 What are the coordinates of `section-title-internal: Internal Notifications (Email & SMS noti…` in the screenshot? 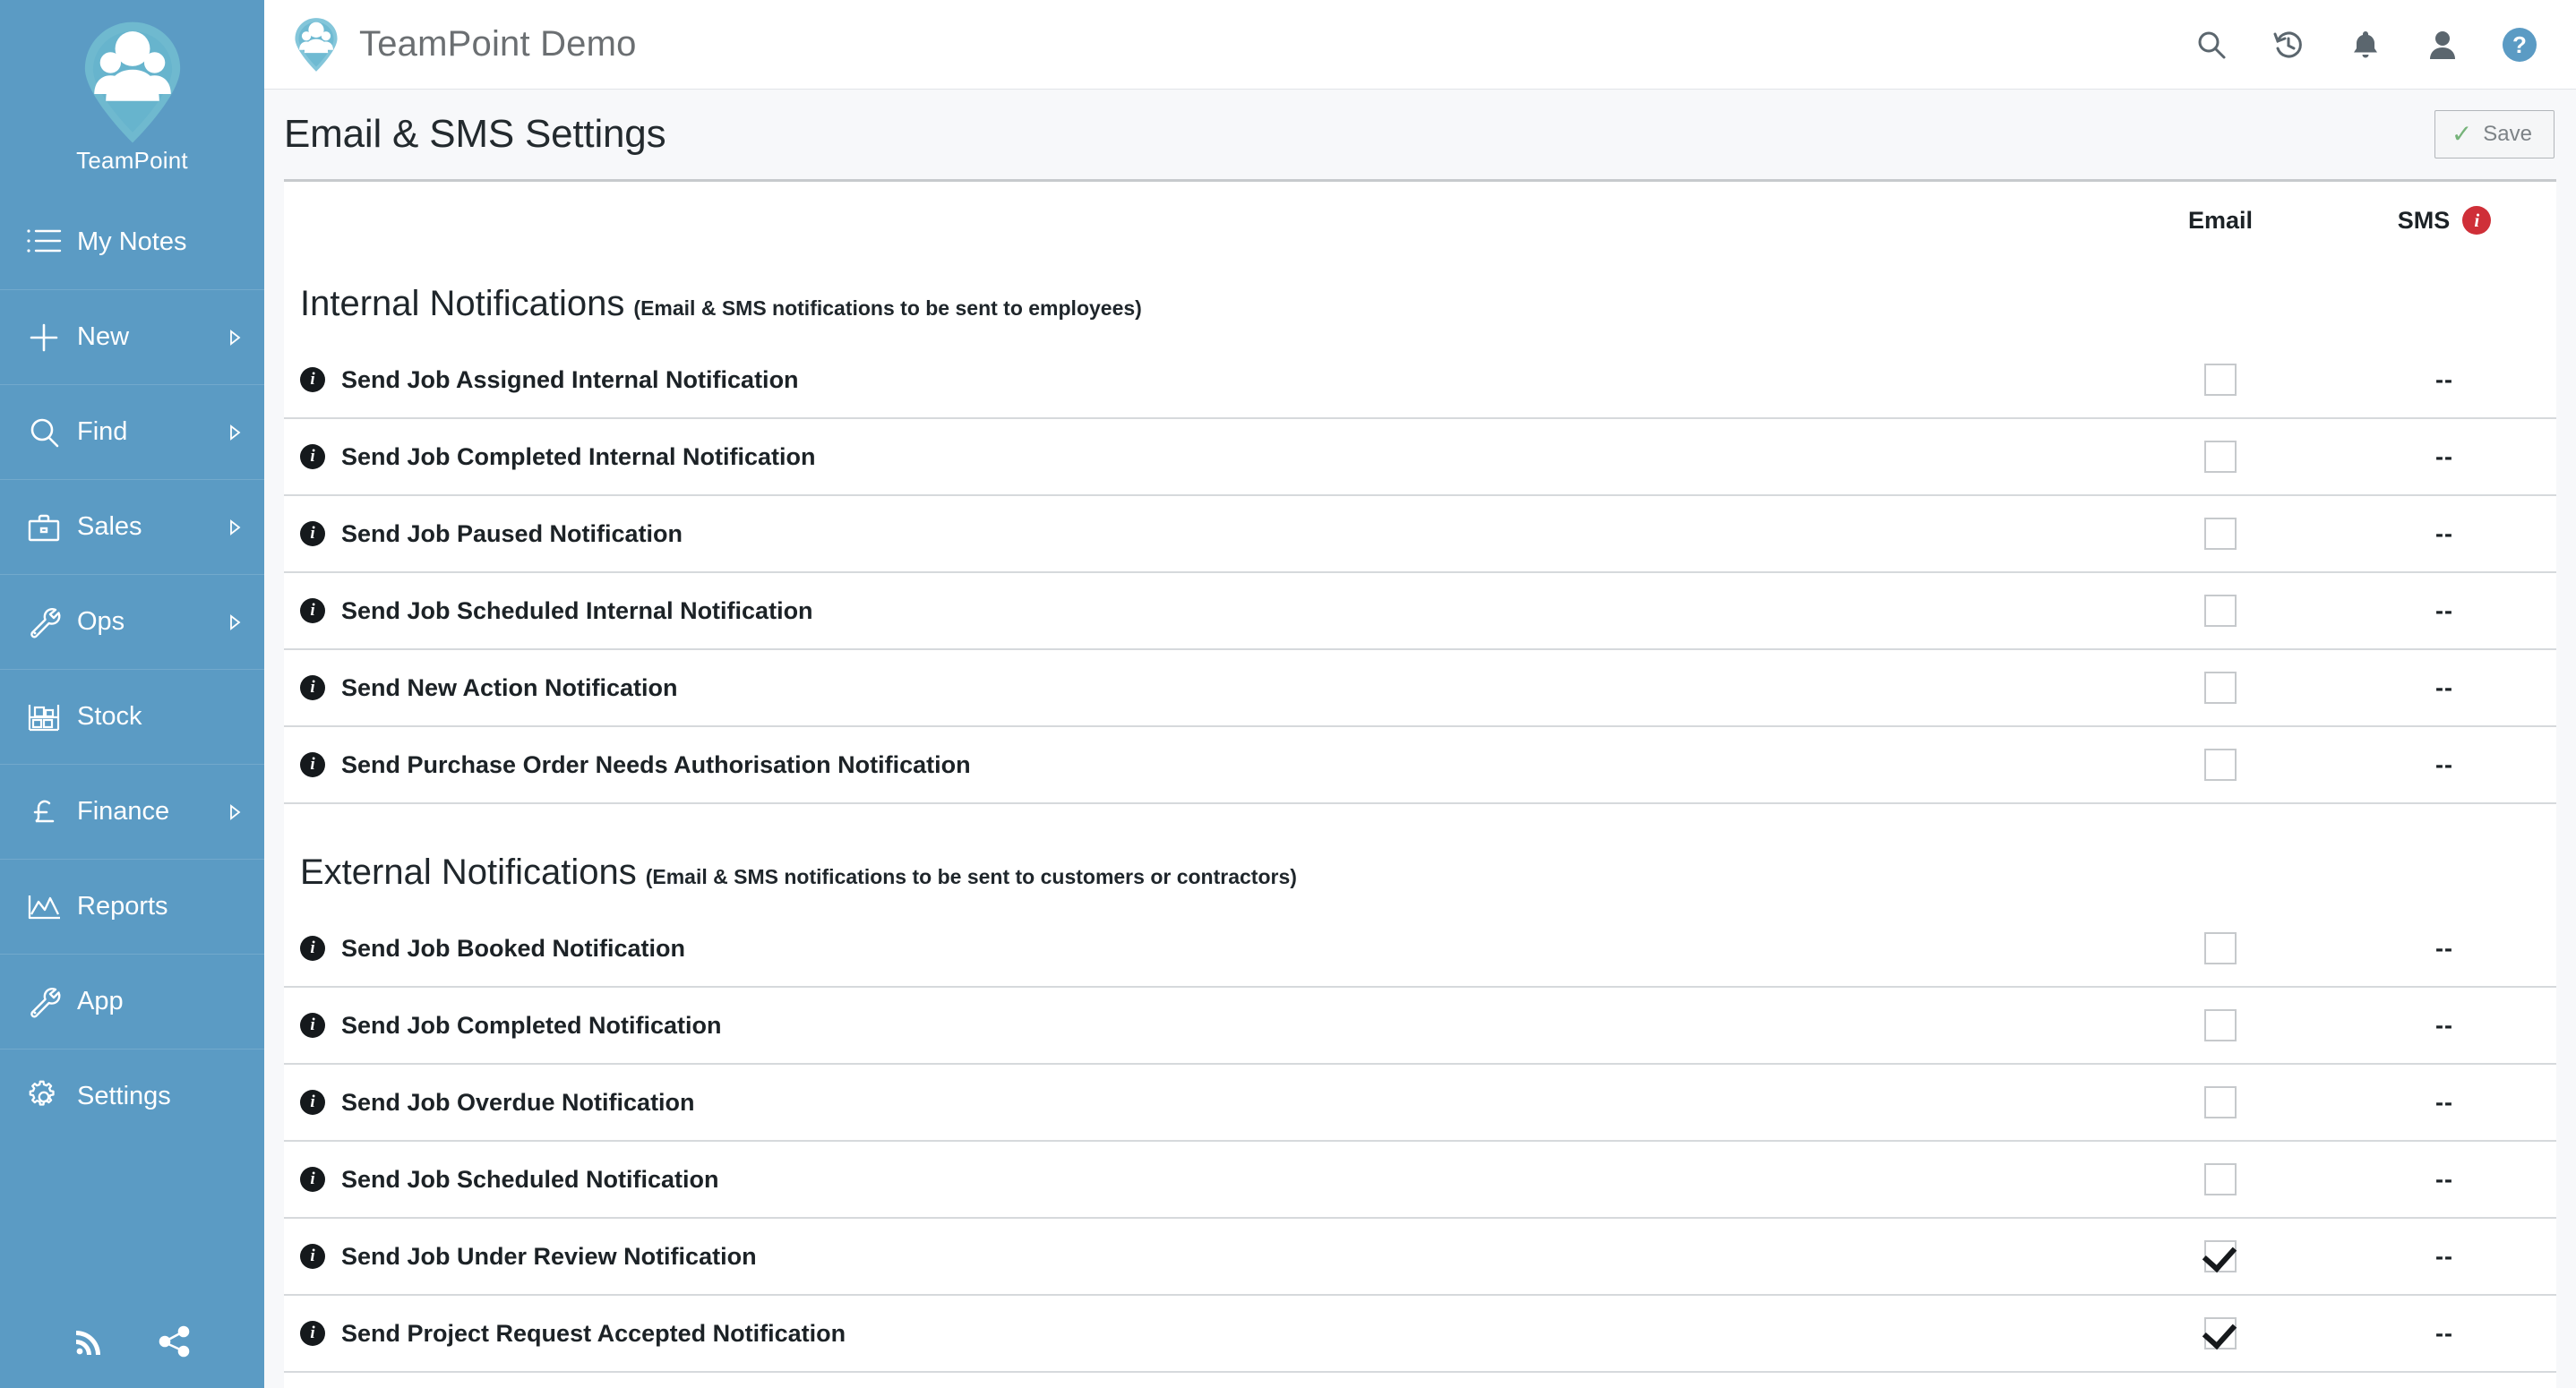 It's located at (1420, 300).